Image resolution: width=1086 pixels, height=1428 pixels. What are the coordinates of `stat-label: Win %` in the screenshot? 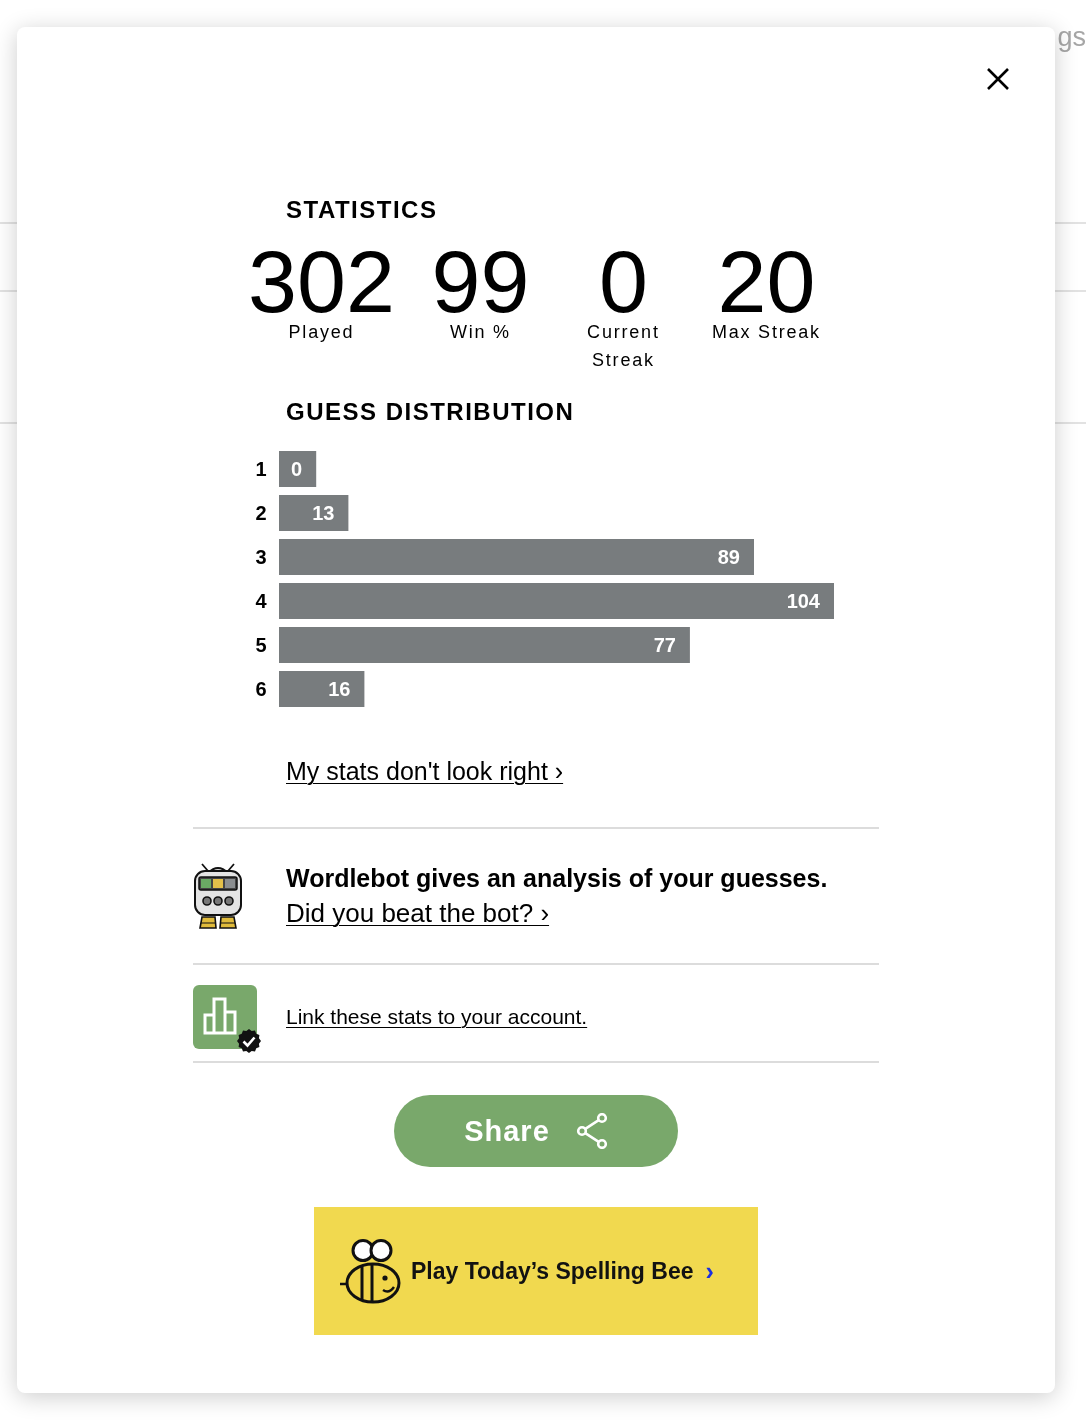 It's located at (480, 332).